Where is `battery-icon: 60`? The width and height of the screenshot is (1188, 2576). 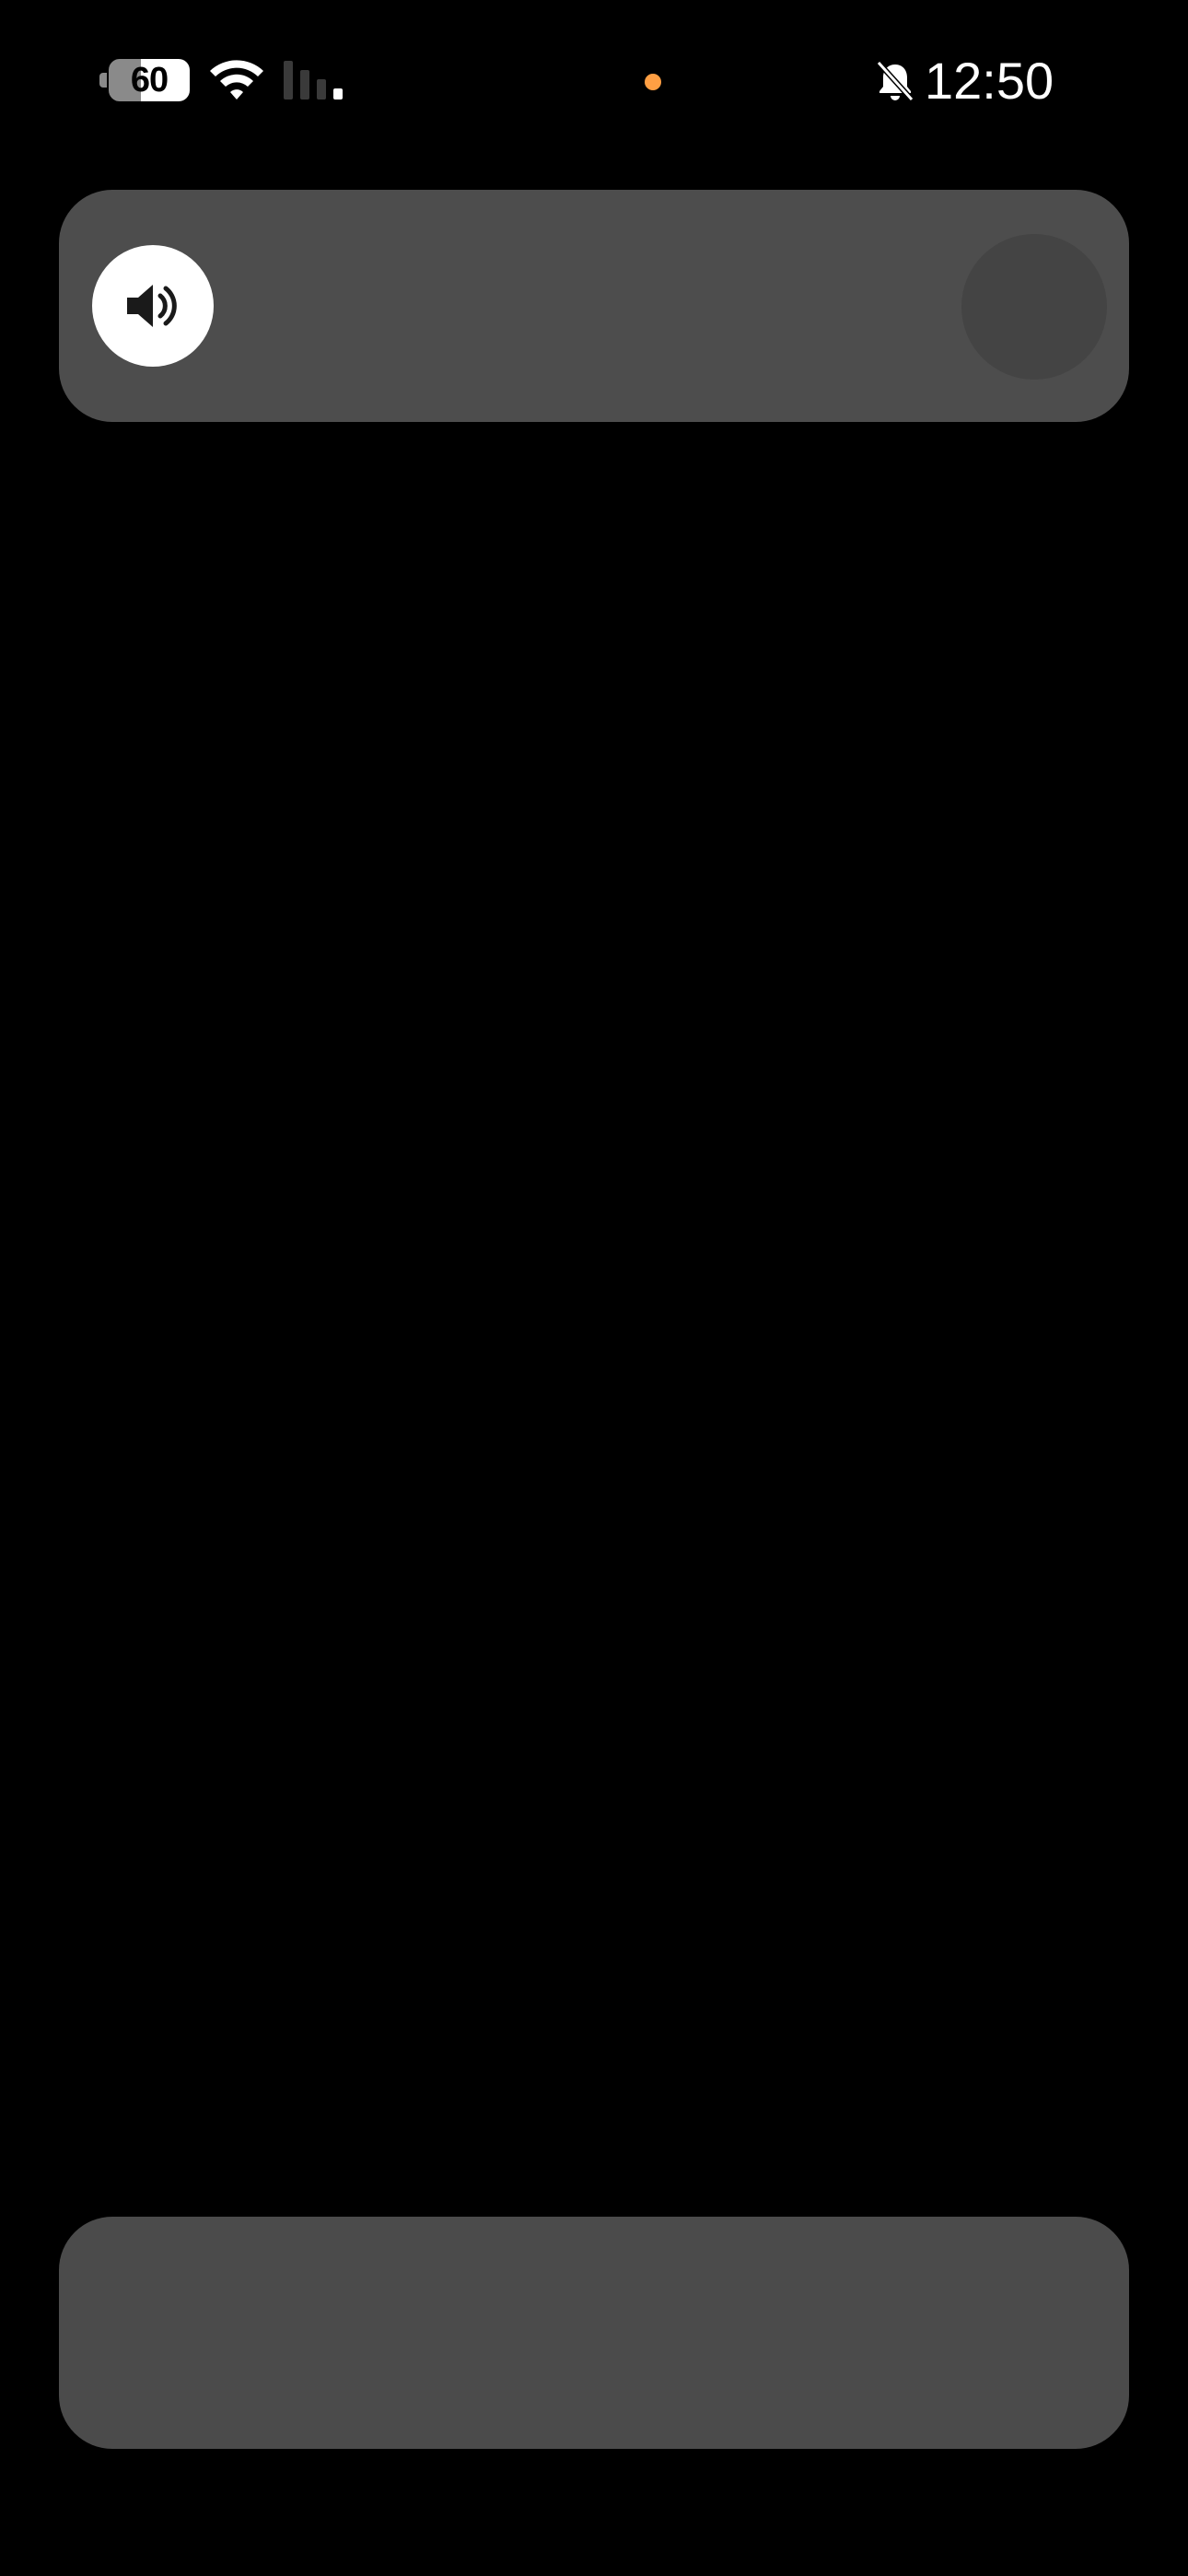 battery-icon: 60 is located at coordinates (144, 80).